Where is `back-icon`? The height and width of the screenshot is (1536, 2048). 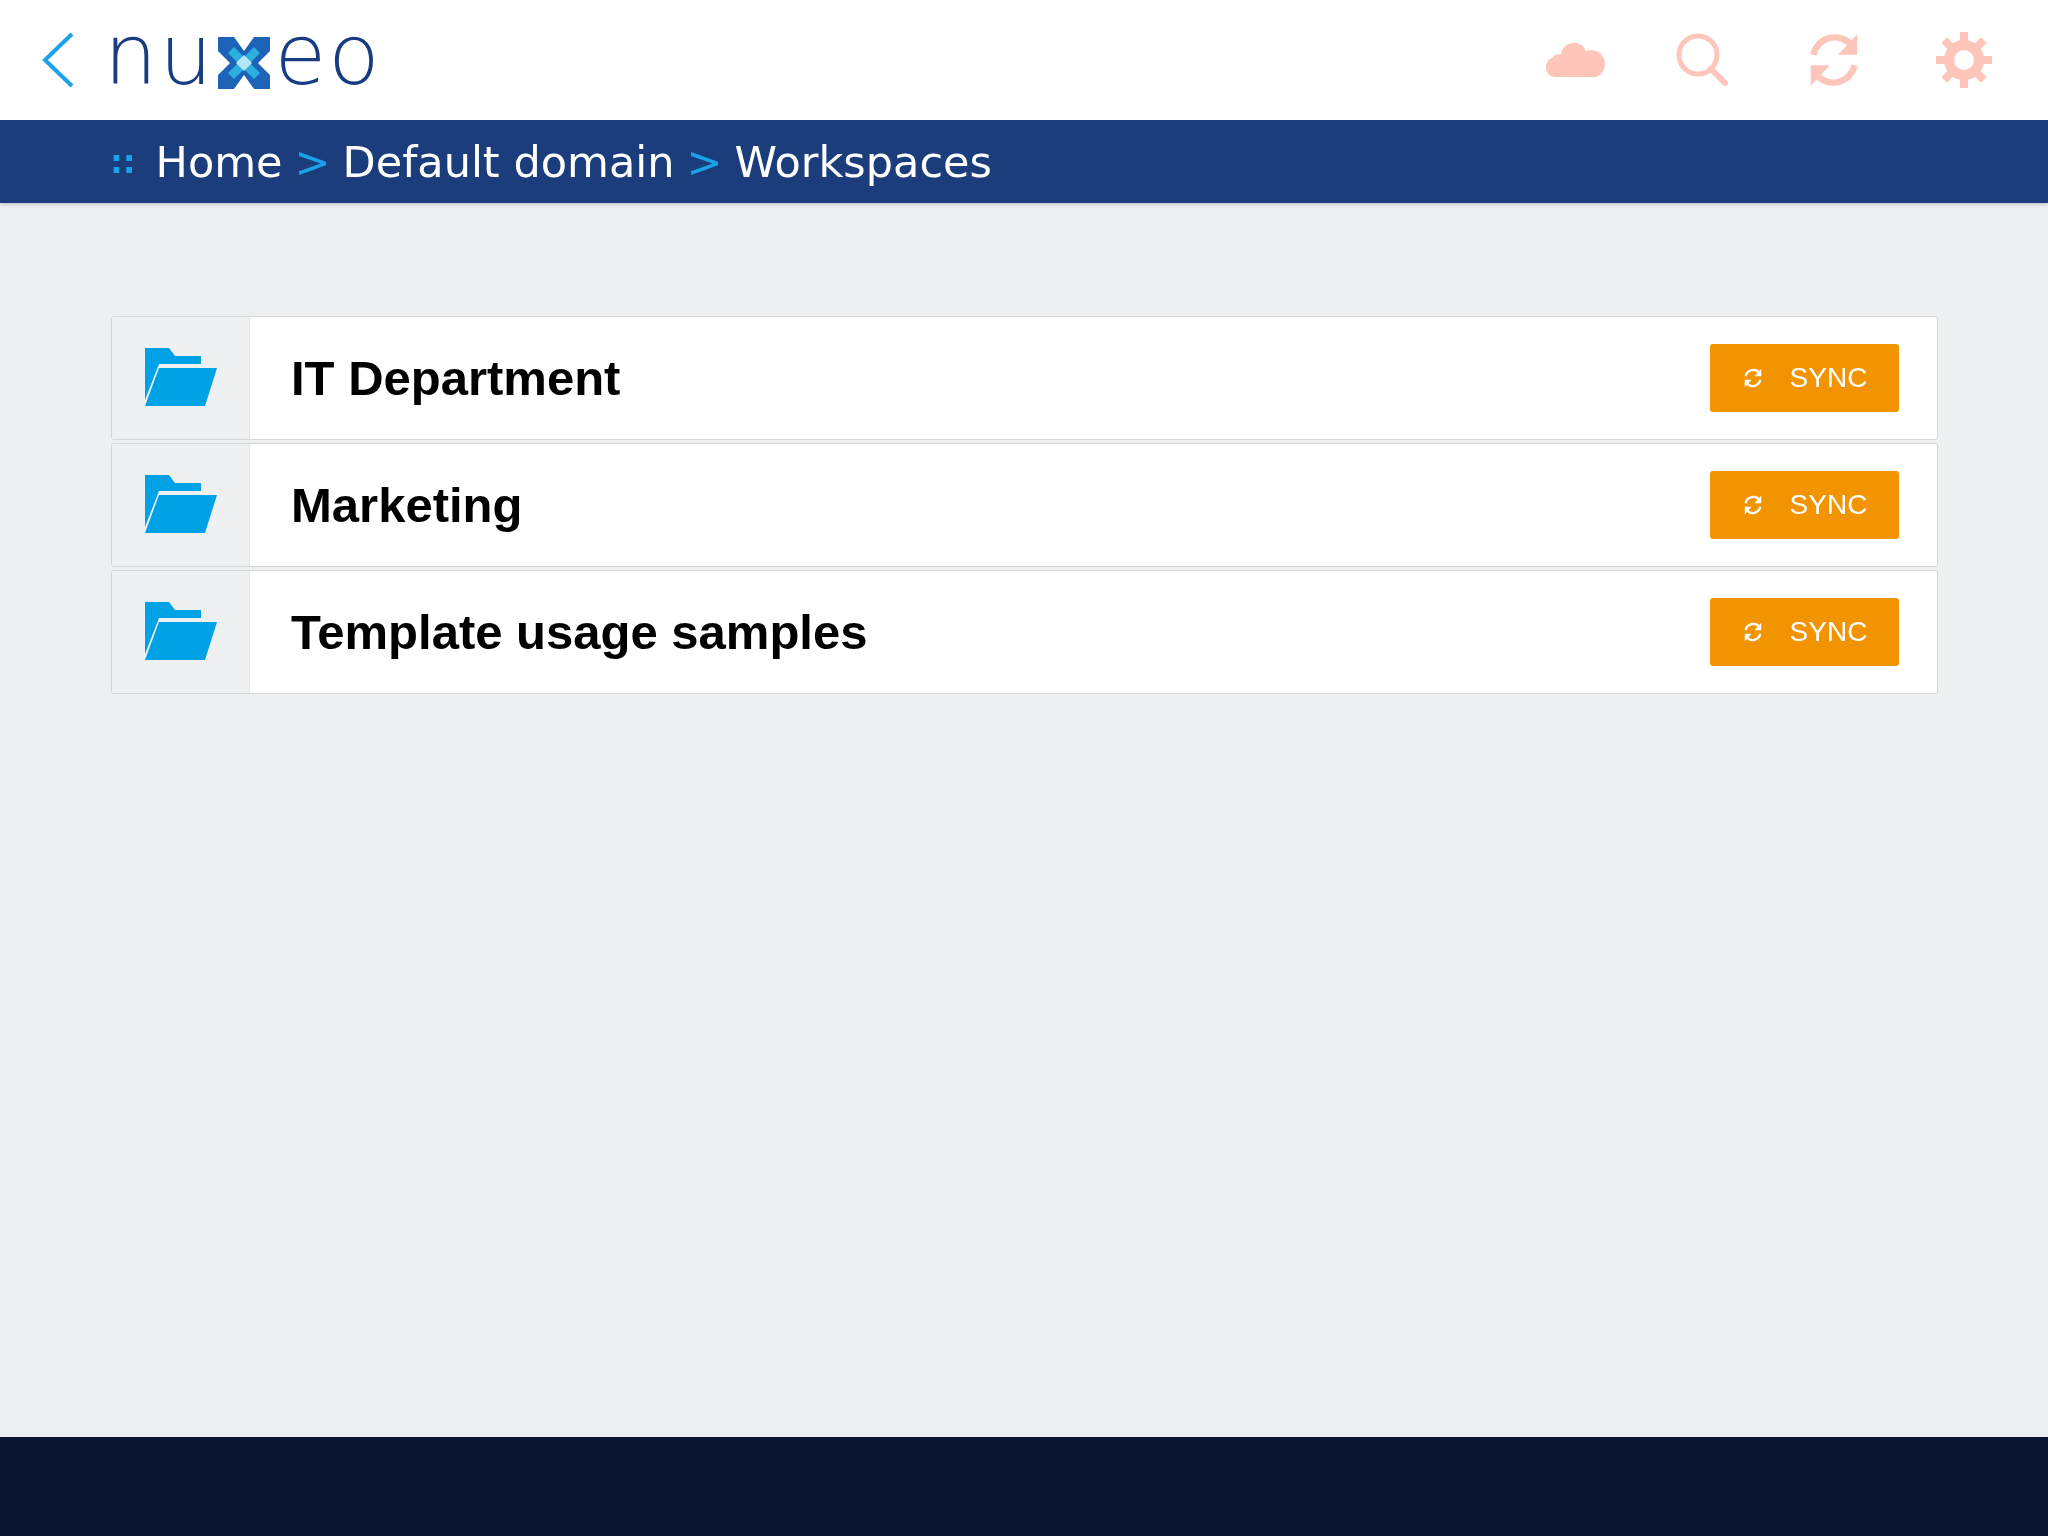 back-icon is located at coordinates (58, 60).